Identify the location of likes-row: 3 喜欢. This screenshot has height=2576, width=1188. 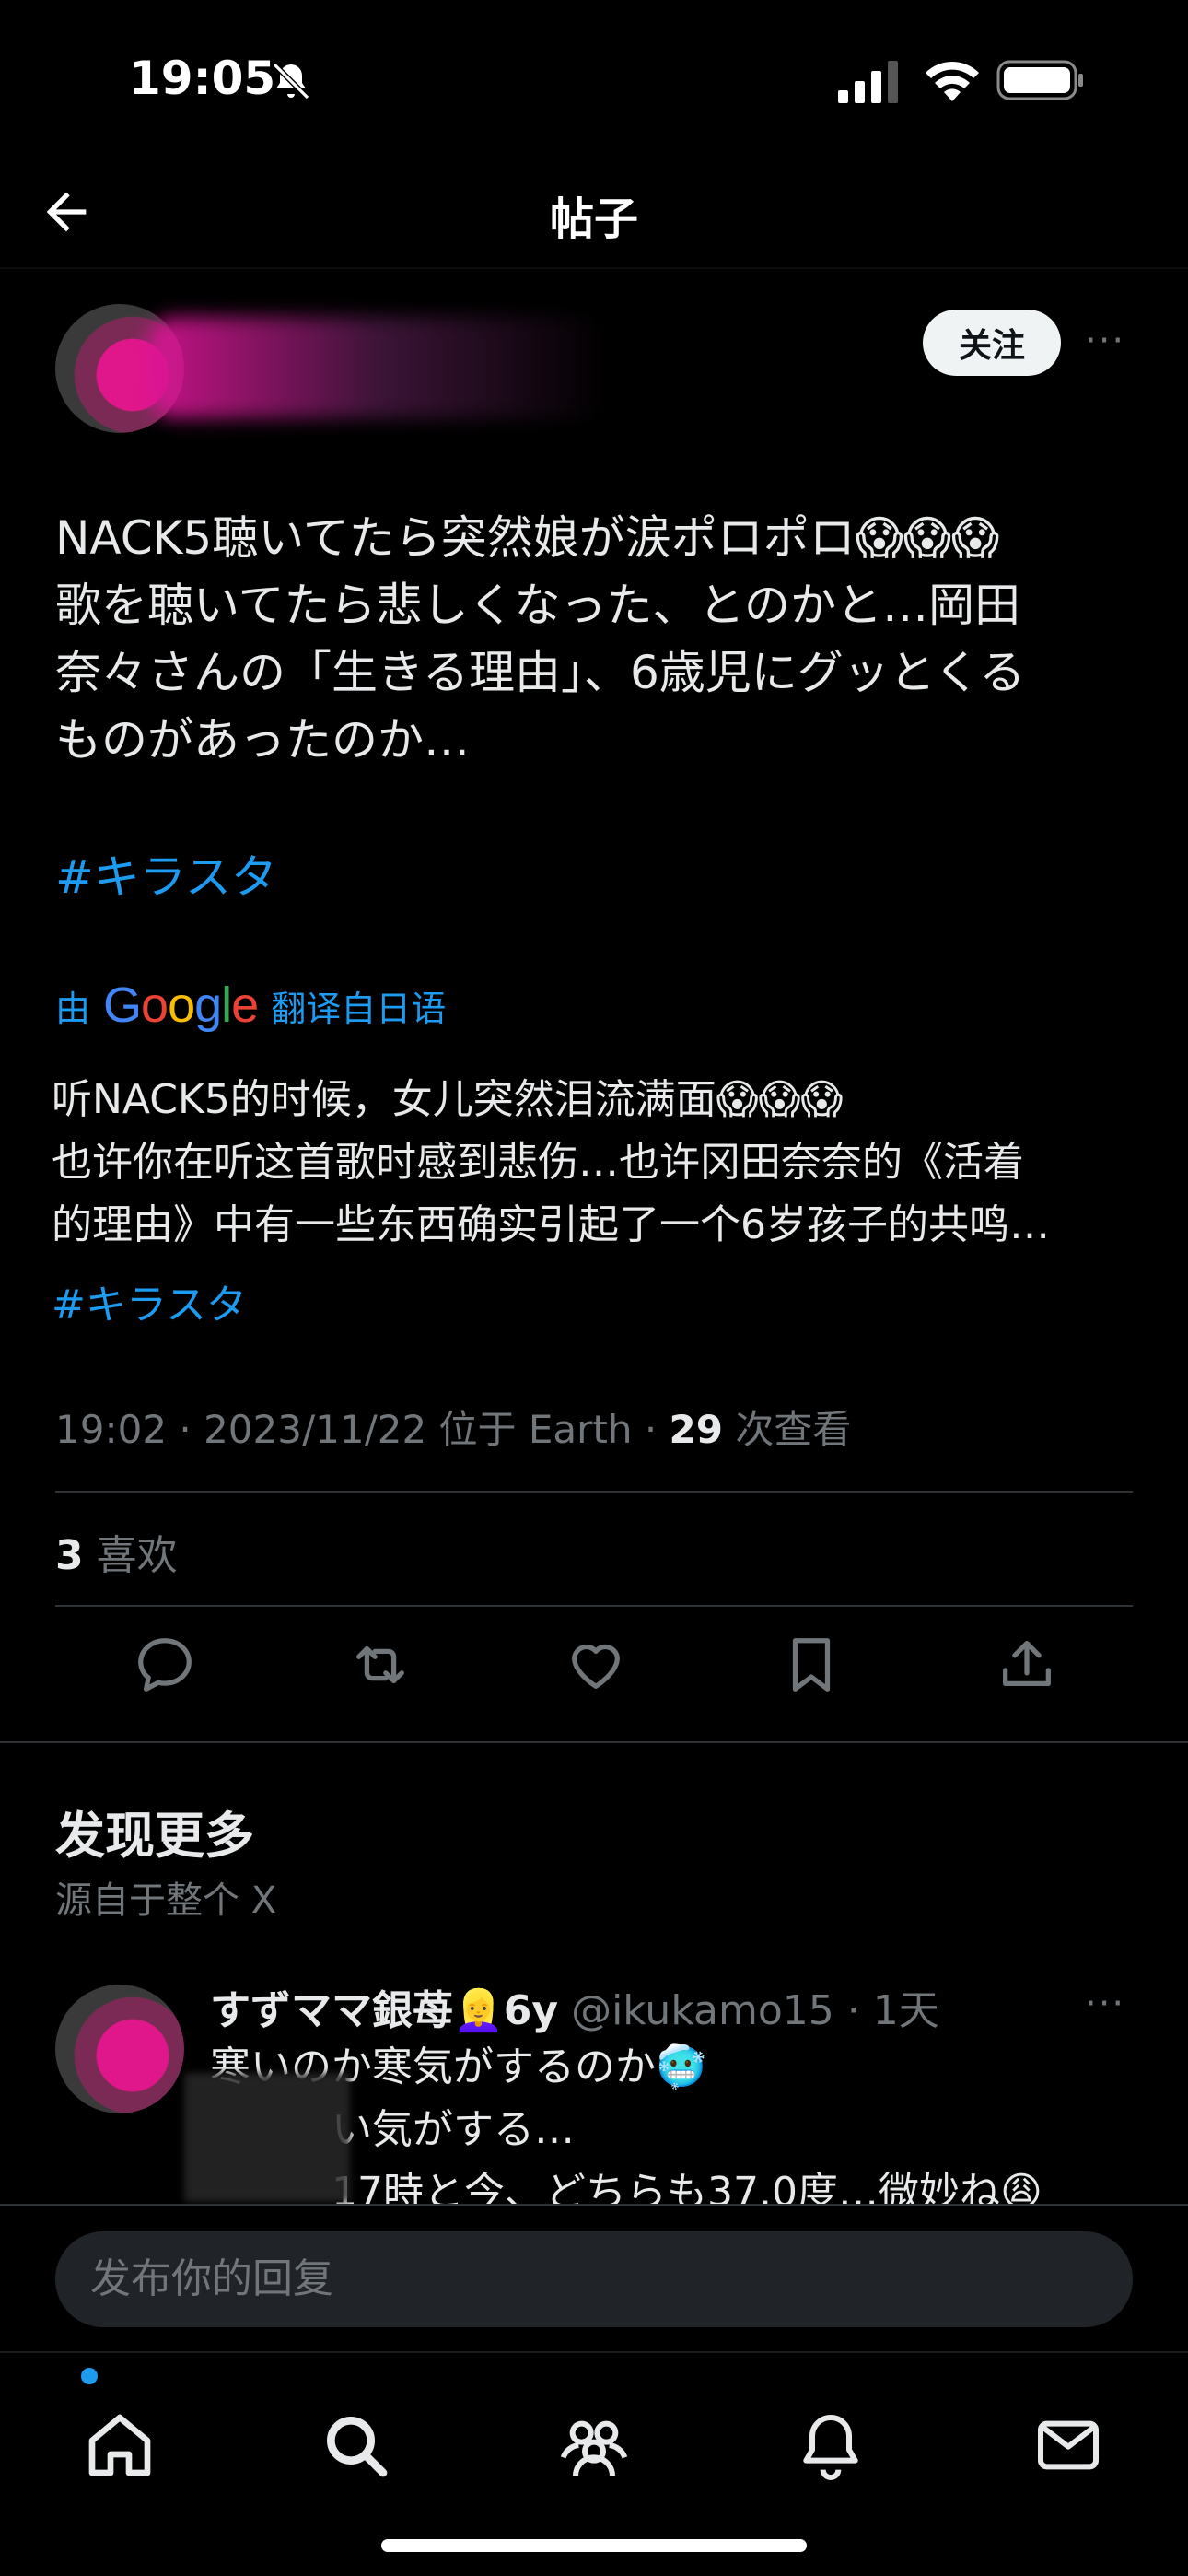
(116, 1551).